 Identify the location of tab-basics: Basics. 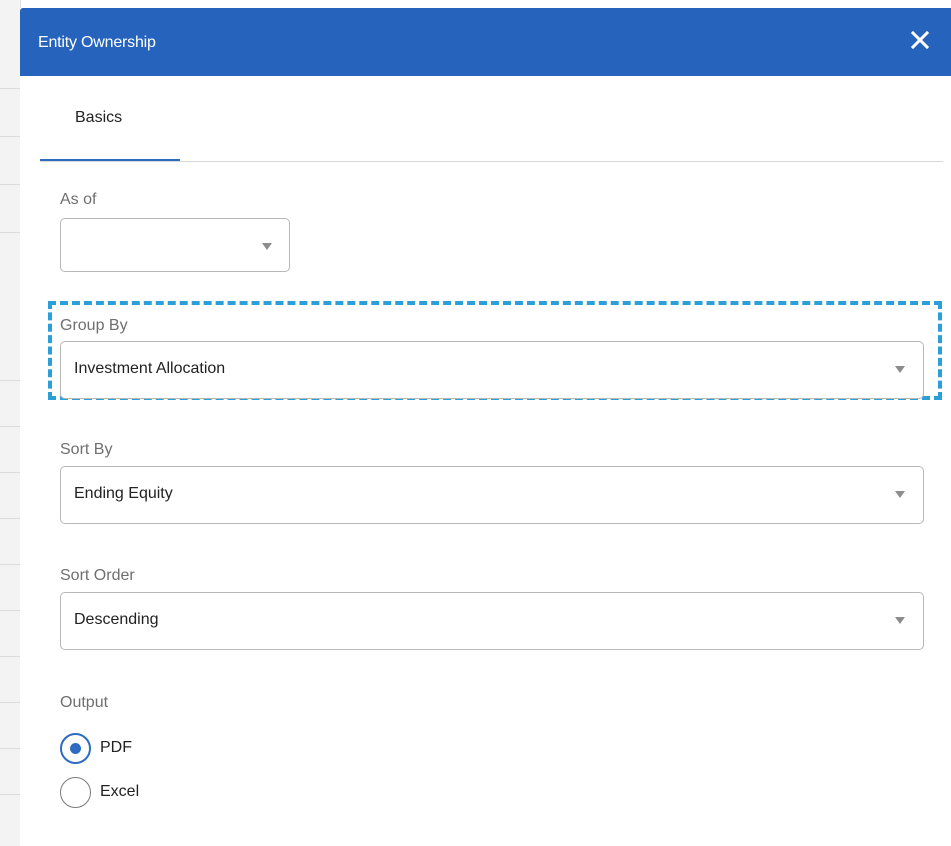
(110, 118).